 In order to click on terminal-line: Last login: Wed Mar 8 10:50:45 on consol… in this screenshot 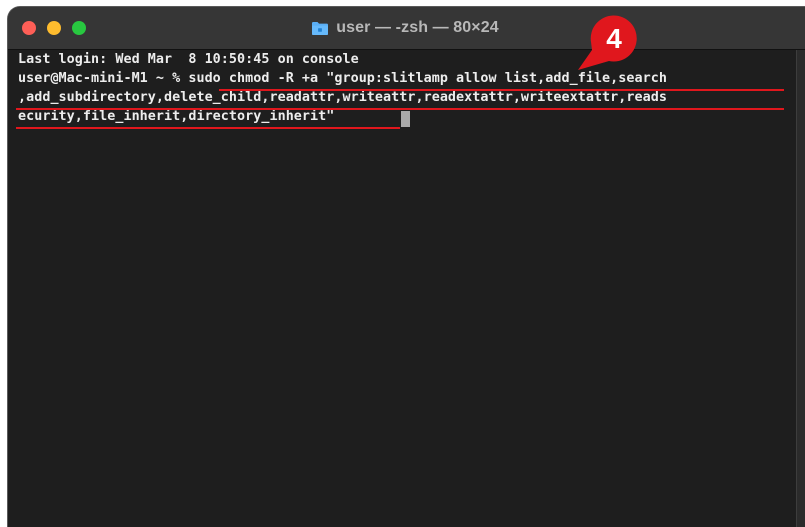, I will do `click(188, 59)`.